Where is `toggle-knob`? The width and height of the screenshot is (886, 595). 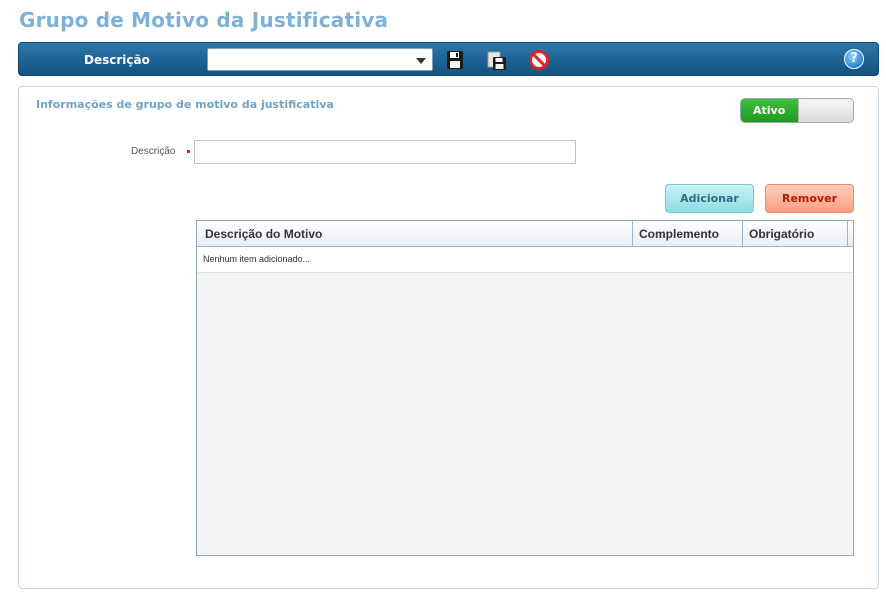
toggle-knob is located at coordinates (825, 110).